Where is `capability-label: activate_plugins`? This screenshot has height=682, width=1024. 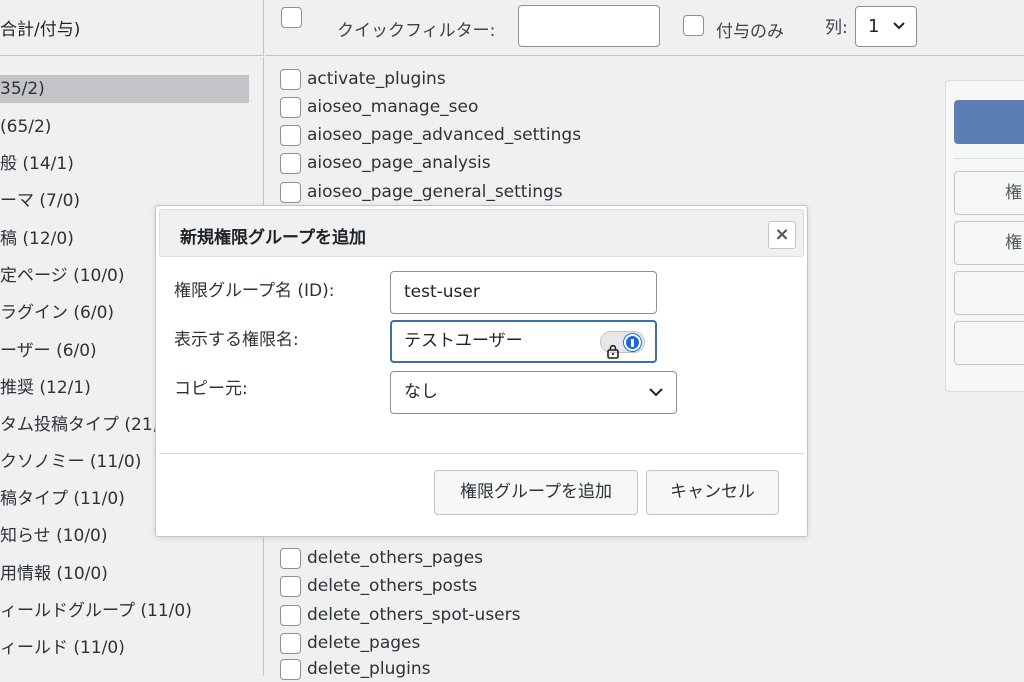
capability-label: activate_plugins is located at coordinates (376, 79).